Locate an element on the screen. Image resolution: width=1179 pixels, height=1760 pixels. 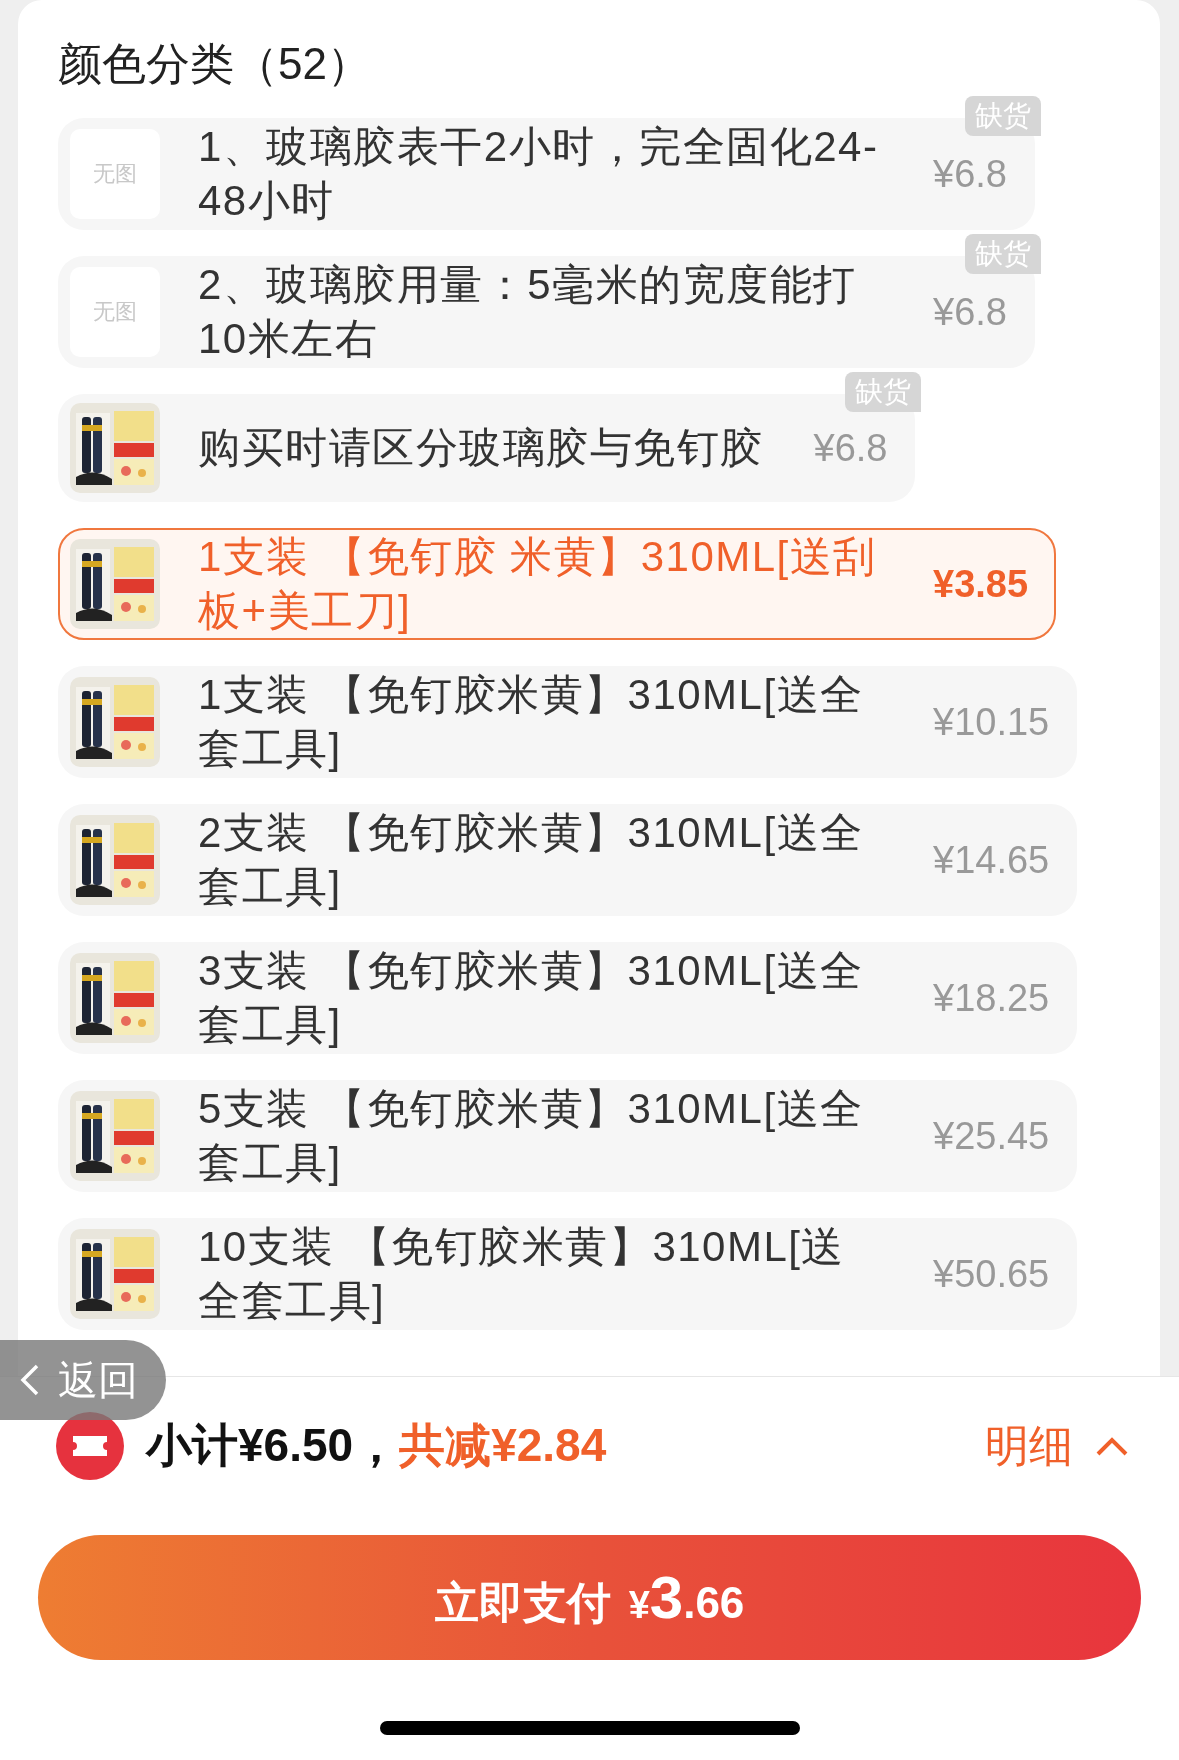
option-name: 购买时请区分玻璃胶与免钉胶 is located at coordinates (481, 448).